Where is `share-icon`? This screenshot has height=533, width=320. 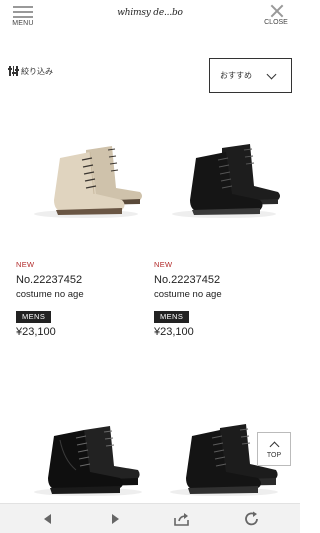
share-icon is located at coordinates (181, 519).